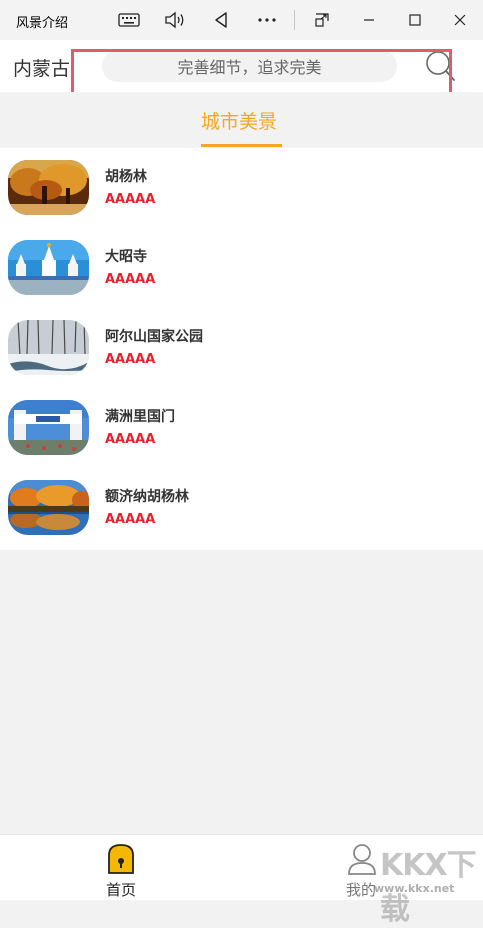 The image size is (483, 928). What do you see at coordinates (126, 177) in the screenshot?
I see `spot-name: 胡杨林` at bounding box center [126, 177].